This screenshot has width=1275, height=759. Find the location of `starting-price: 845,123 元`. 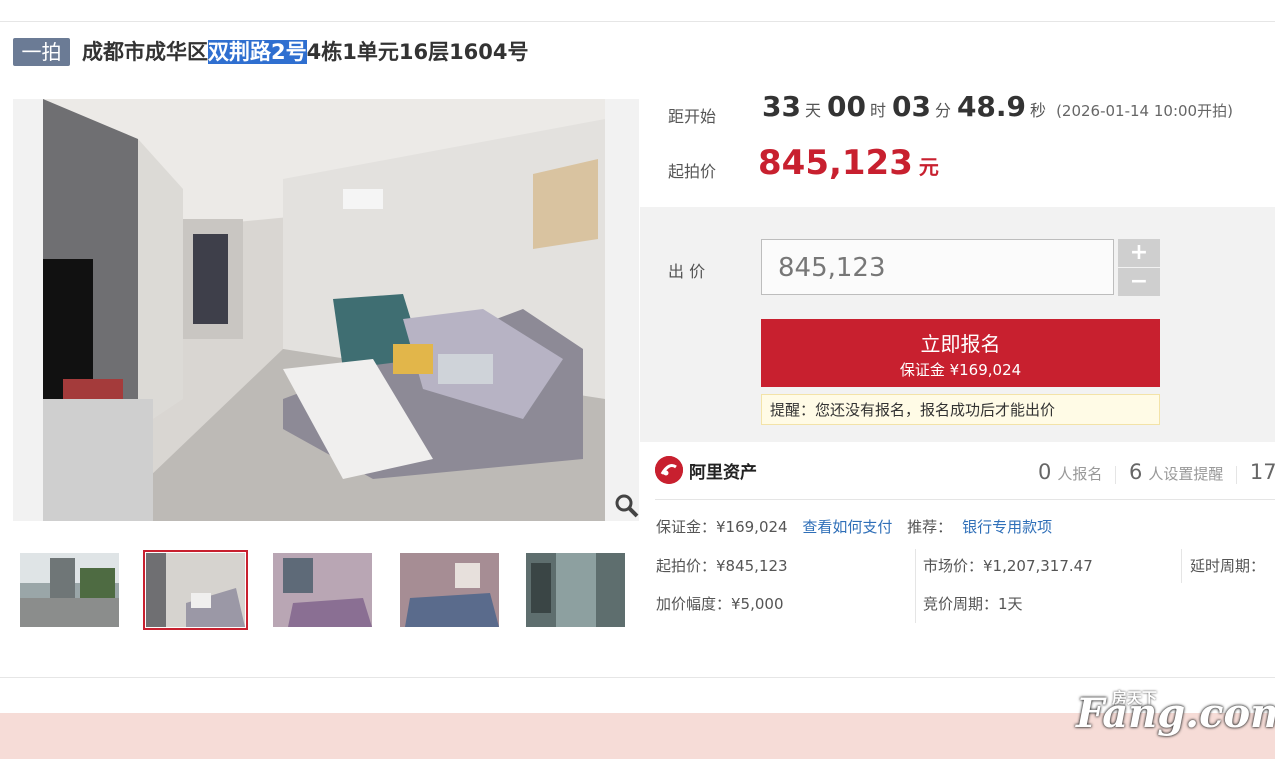

starting-price: 845,123 元 is located at coordinates (848, 163).